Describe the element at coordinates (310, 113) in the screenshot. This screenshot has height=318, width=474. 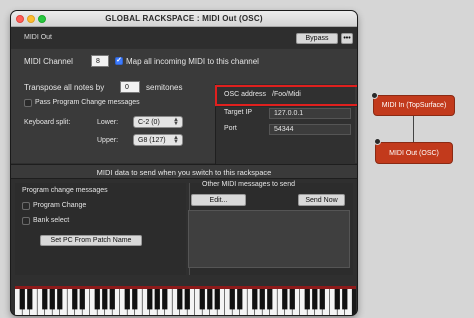
I see `target-ip-input: 127.0.0.1` at that location.